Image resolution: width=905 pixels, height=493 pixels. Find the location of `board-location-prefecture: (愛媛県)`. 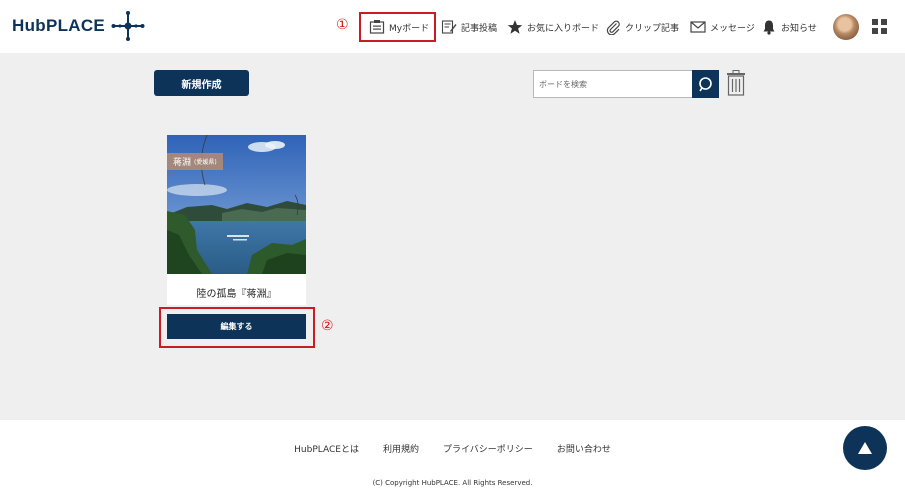

board-location-prefecture: (愛媛県) is located at coordinates (205, 162).